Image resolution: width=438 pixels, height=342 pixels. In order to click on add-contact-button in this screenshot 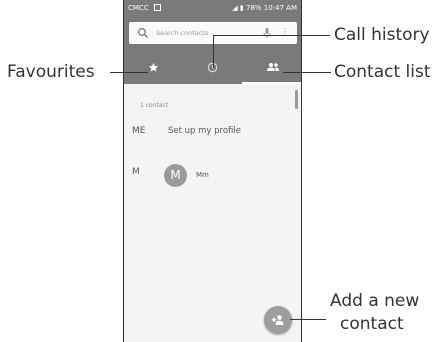, I will do `click(278, 320)`.